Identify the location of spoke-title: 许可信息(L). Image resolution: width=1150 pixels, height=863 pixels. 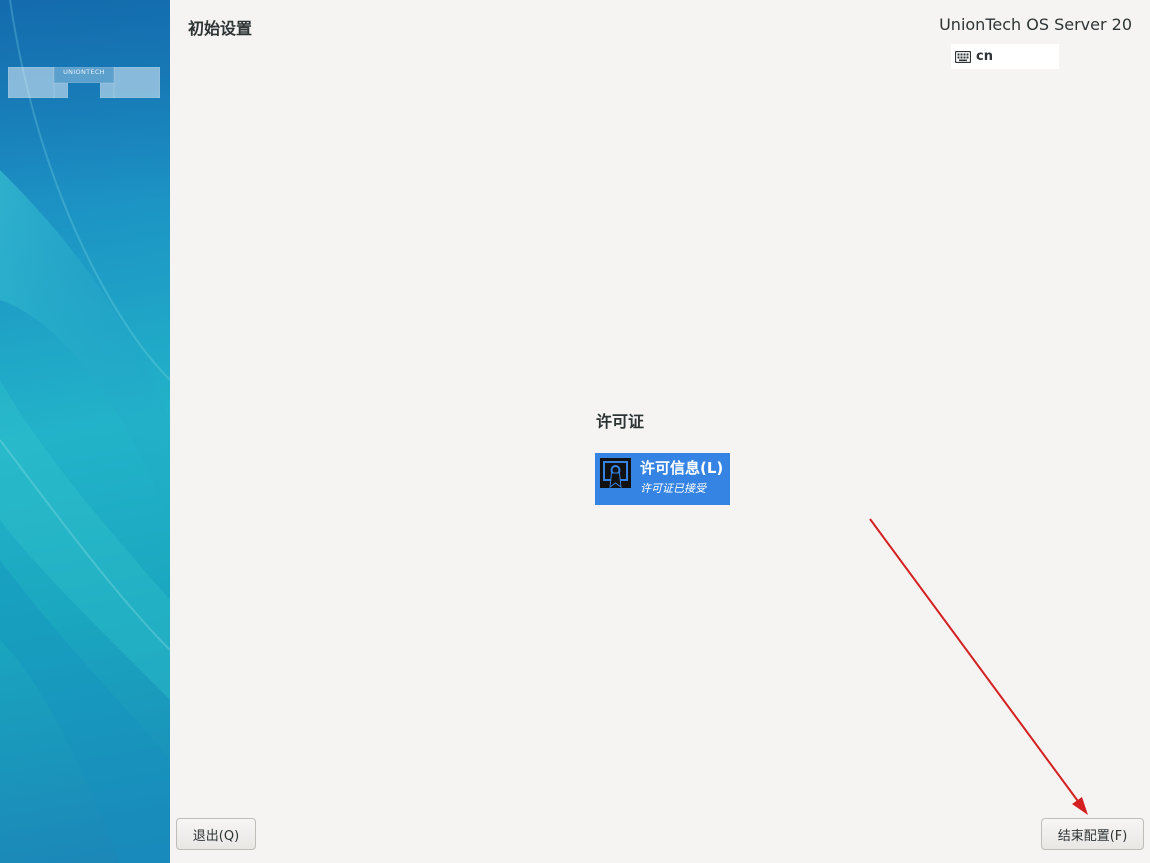
(682, 468).